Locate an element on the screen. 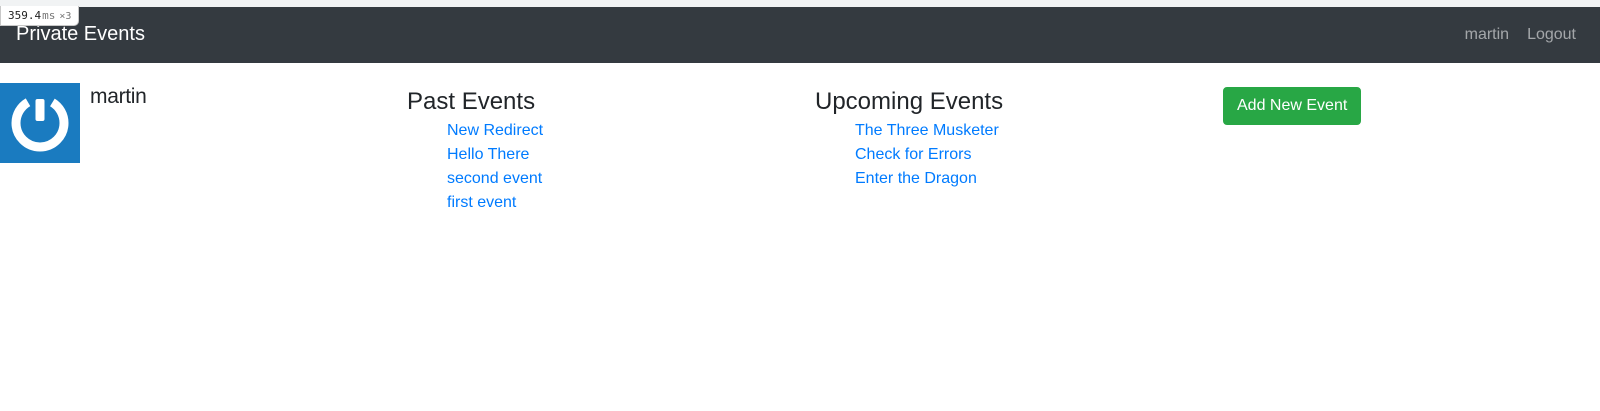 The image size is (1600, 411). list-item: The Three Musketer is located at coordinates (929, 131).